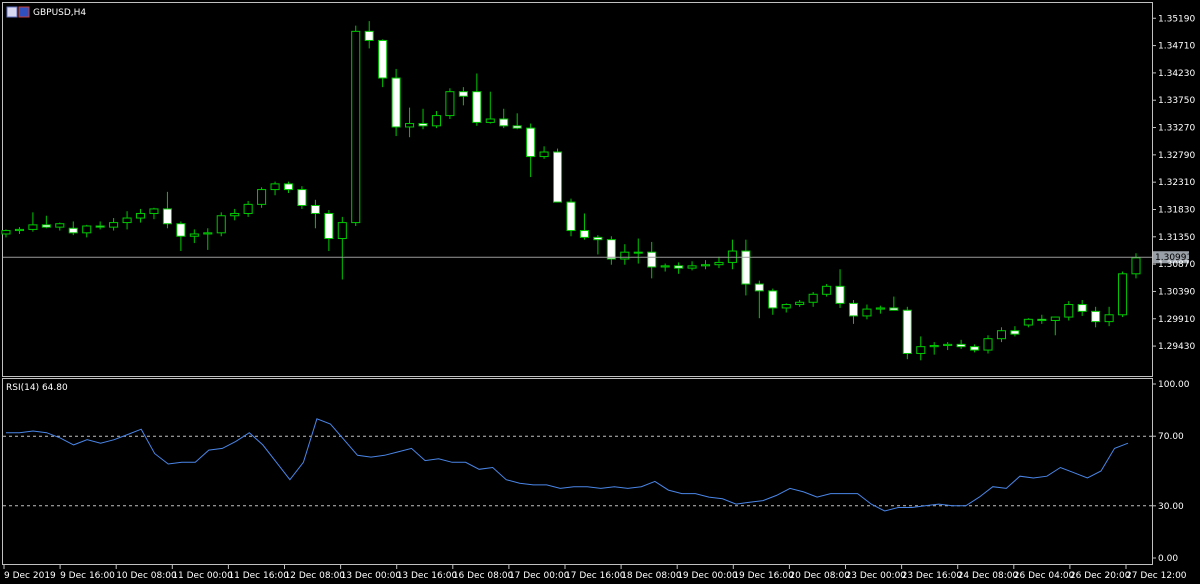 Image resolution: width=1200 pixels, height=584 pixels. What do you see at coordinates (595, 576) in the screenshot?
I see `time-tick-label: 17 Dec 16:00` at bounding box center [595, 576].